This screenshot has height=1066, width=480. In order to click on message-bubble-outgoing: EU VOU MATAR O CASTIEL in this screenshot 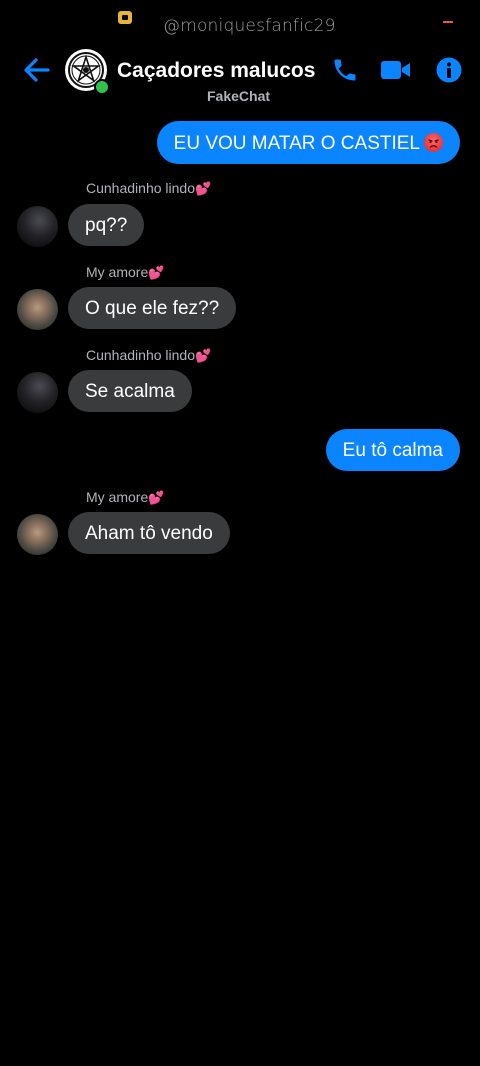, I will do `click(308, 142)`.